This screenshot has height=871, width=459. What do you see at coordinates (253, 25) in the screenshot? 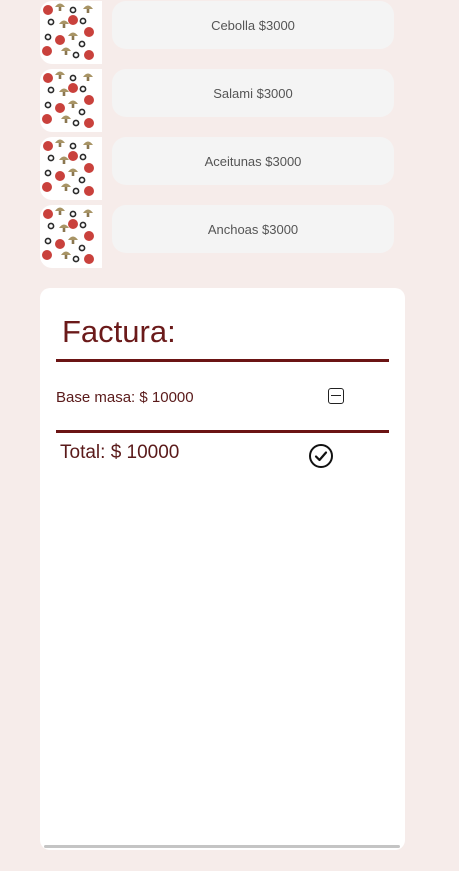
I see `ingredient-button-cebolla: Cebolla $3000` at bounding box center [253, 25].